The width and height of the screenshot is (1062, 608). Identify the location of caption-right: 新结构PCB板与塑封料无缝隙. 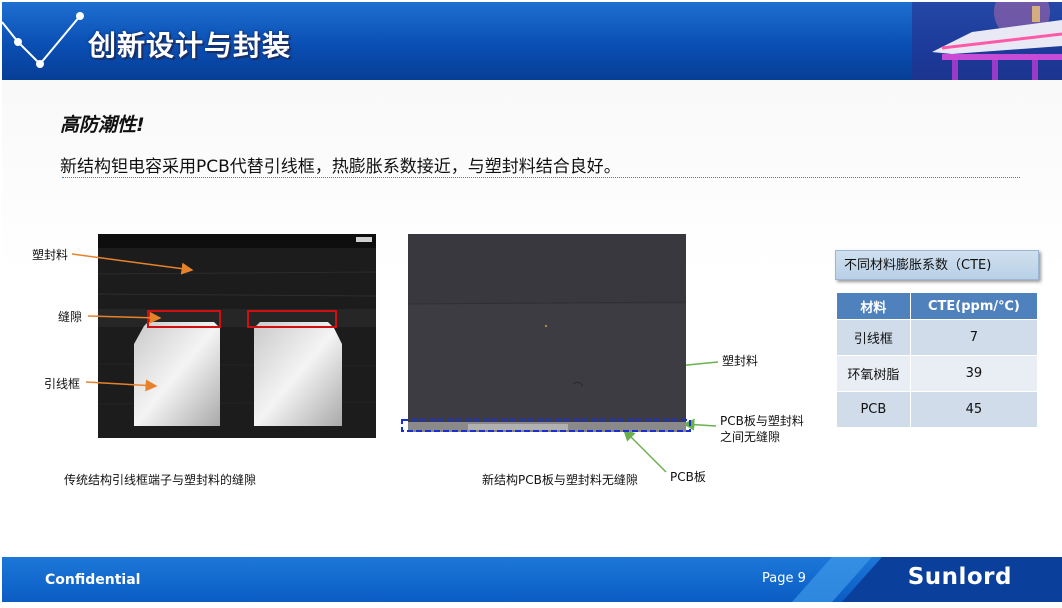
(560, 480).